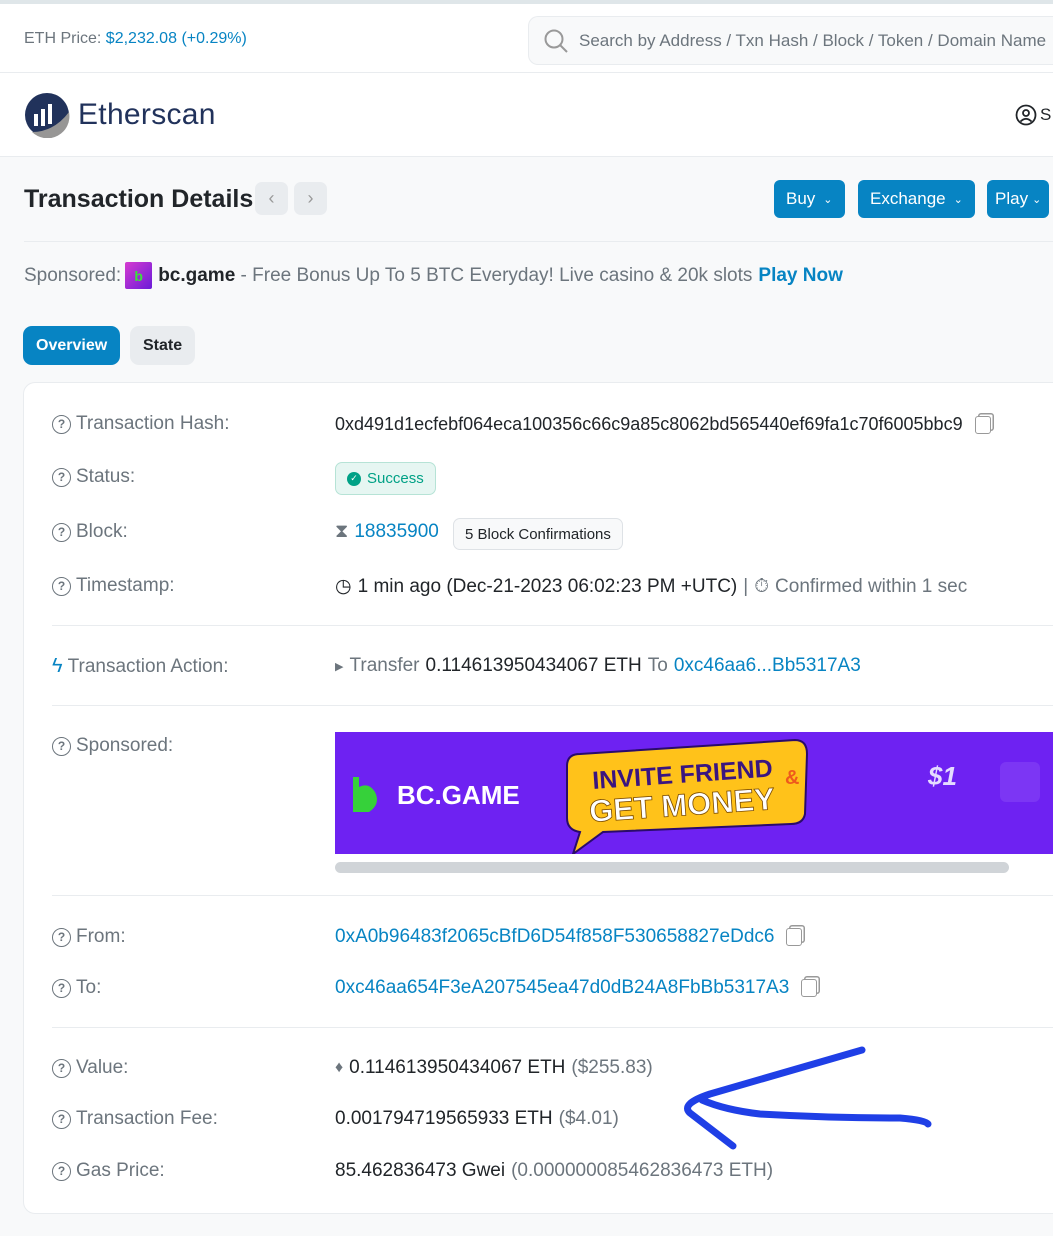  I want to click on tab-overview: Overview, so click(72, 345).